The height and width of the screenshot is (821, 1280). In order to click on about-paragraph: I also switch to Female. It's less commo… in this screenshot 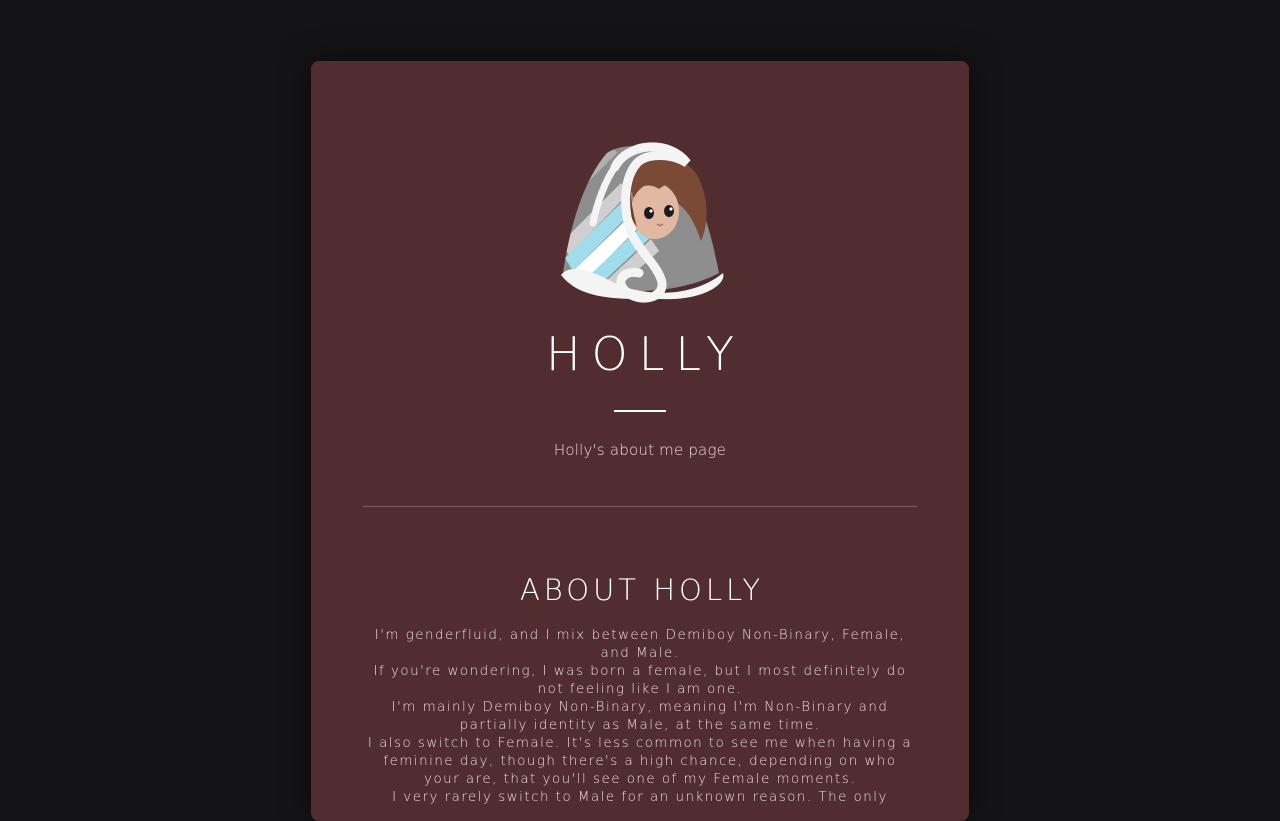, I will do `click(640, 761)`.